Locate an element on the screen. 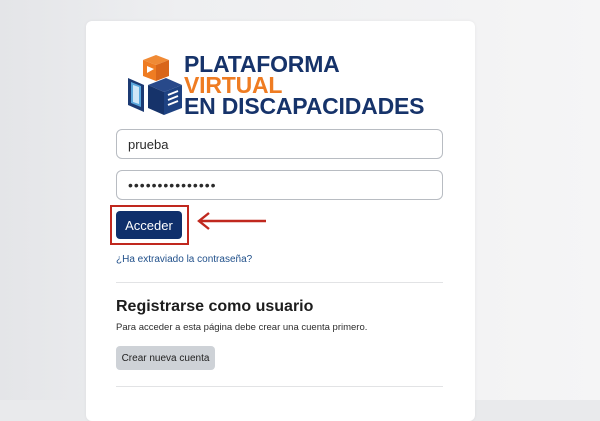  forgot-password-link: ¿Ha extraviado la contraseña? is located at coordinates (184, 259).